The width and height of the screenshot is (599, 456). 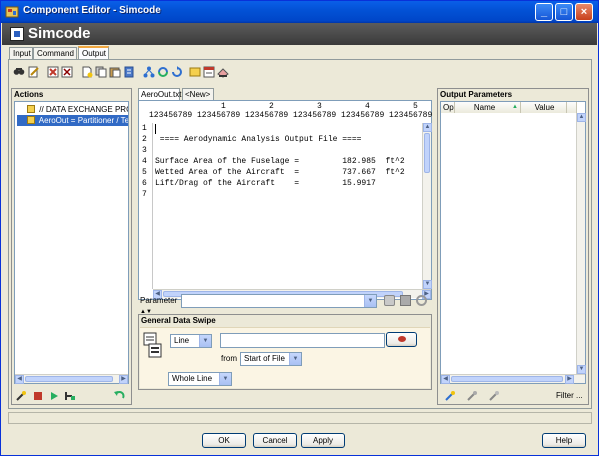 I want to click on actions-hscrollbar: ◀ ▶, so click(x=71, y=379).